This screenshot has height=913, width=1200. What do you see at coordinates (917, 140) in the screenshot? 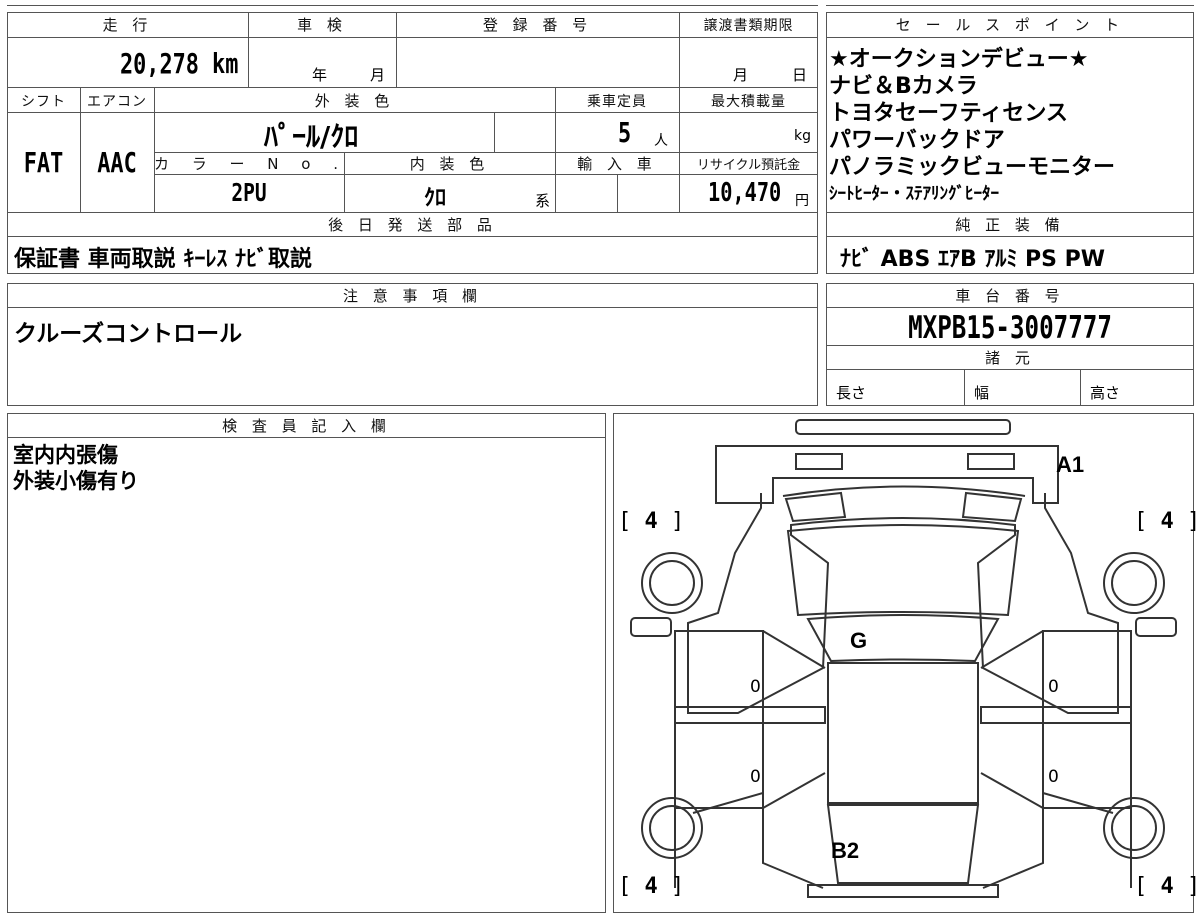
I see `sales-point-item: パワーバックドア` at bounding box center [917, 140].